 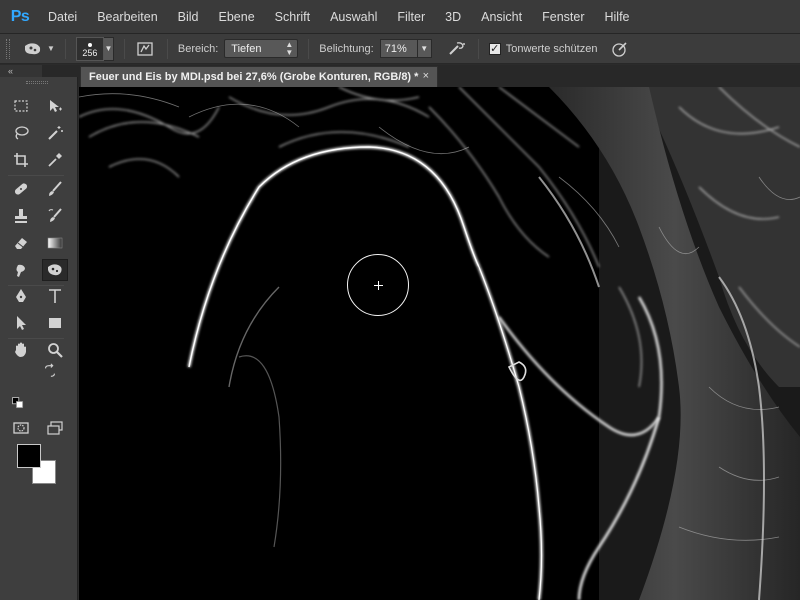 I want to click on options-bar-grip, so click(x=8, y=48).